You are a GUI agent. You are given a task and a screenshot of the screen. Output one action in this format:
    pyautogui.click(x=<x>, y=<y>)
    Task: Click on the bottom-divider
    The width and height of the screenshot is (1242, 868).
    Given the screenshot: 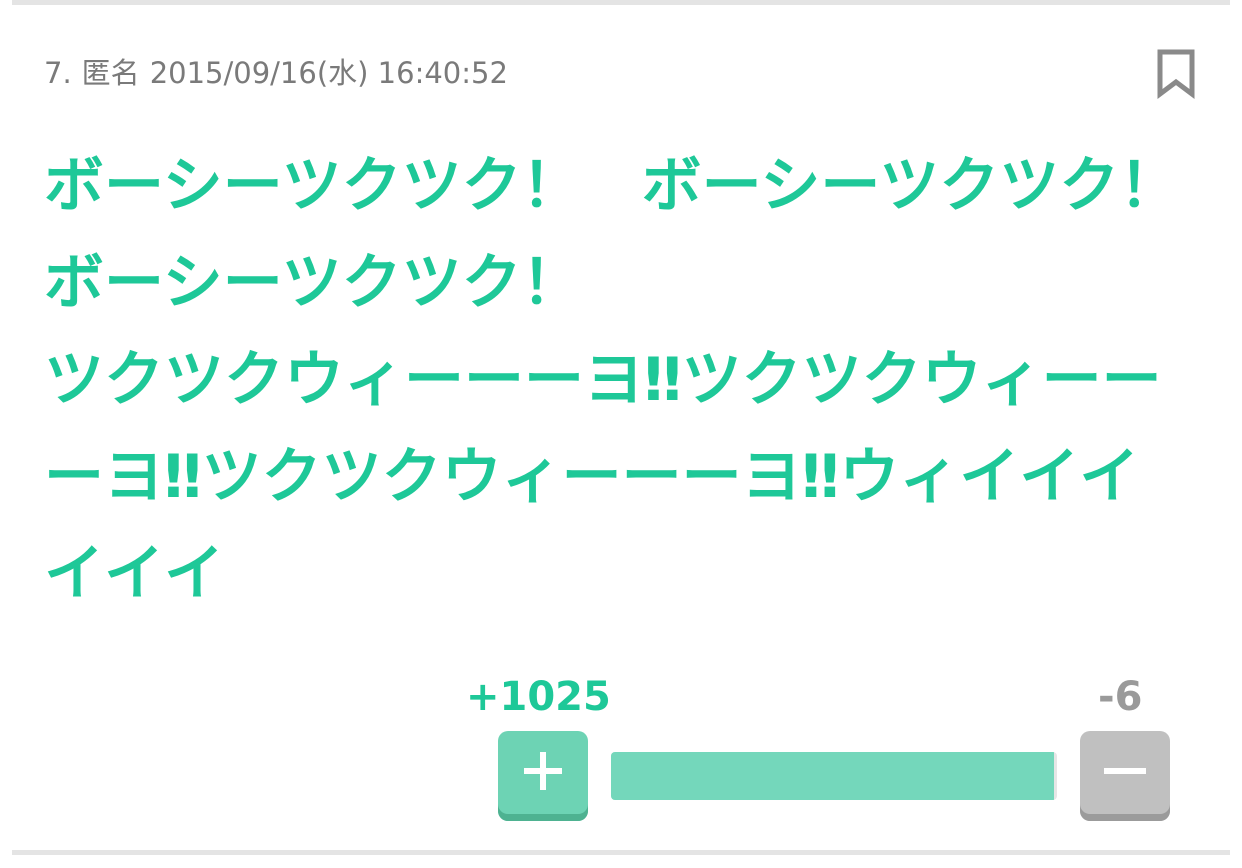 What is the action you would take?
    pyautogui.click(x=621, y=852)
    